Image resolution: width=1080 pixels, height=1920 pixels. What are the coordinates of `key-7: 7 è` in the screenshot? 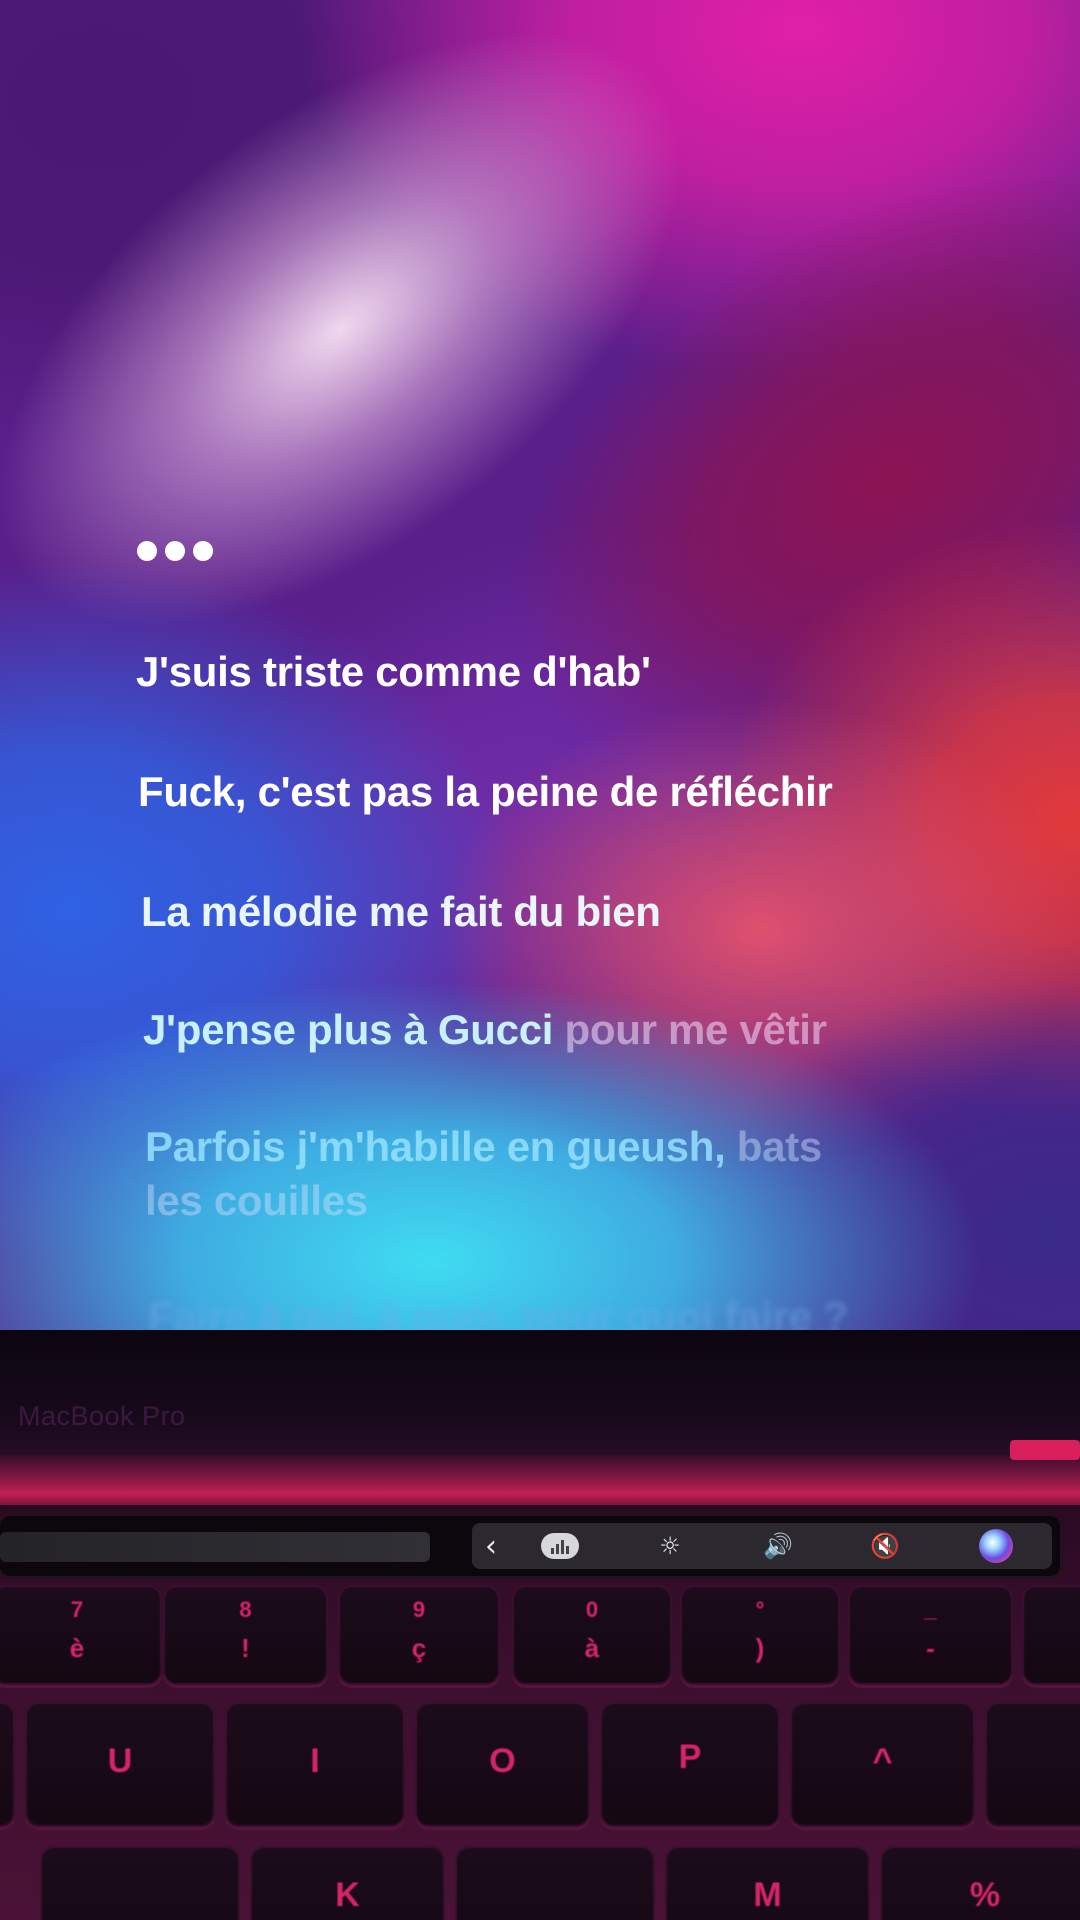 It's located at (81, 1635).